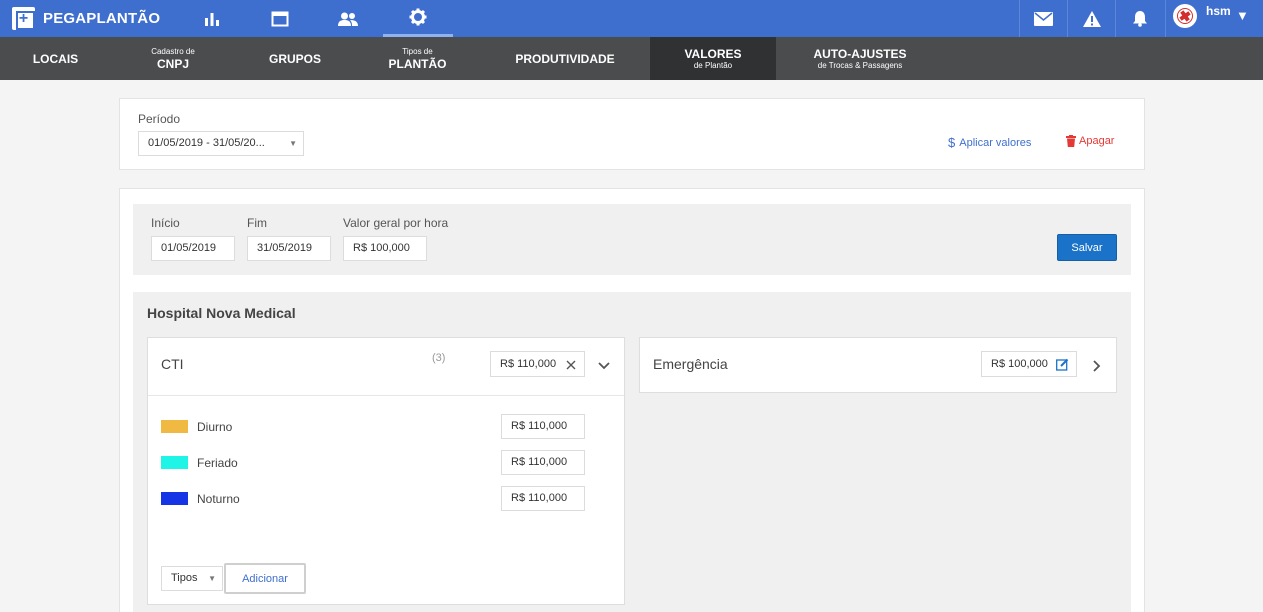 Image resolution: width=1263 pixels, height=612 pixels. Describe the element at coordinates (215, 427) in the screenshot. I see `type-name: Diurno` at that location.